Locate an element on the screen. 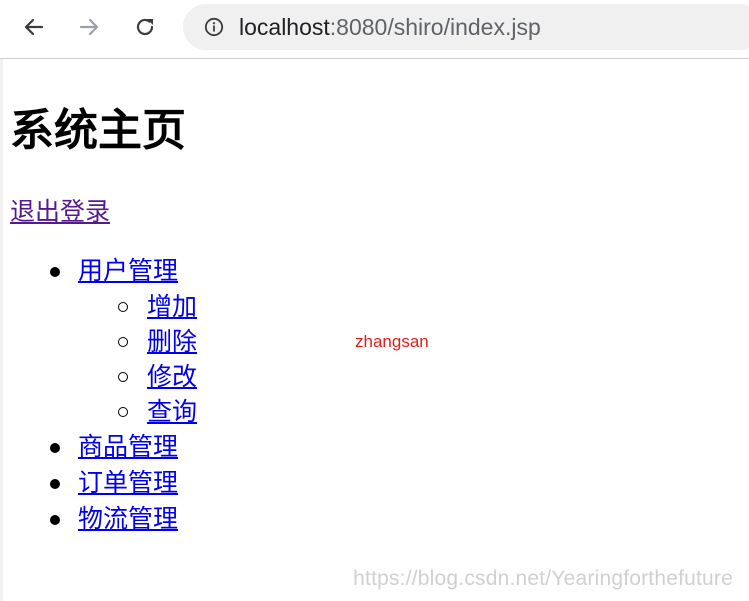 Image resolution: width=749 pixels, height=601 pixels. address-bar: localhost:8080/shiro/index.jsp is located at coordinates (466, 27).